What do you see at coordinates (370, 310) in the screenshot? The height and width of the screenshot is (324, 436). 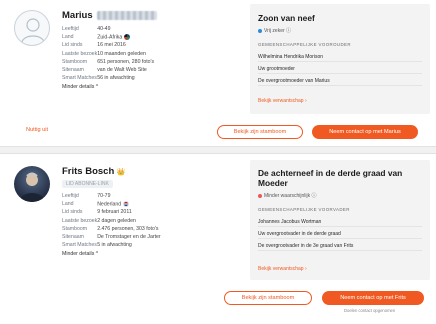 I see `contact-note: Doelen contact opgenomen` at bounding box center [370, 310].